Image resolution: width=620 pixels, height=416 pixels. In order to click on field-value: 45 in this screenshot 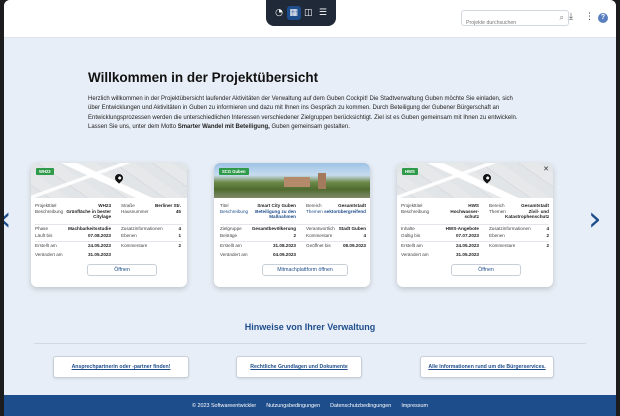, I will do `click(178, 211)`.